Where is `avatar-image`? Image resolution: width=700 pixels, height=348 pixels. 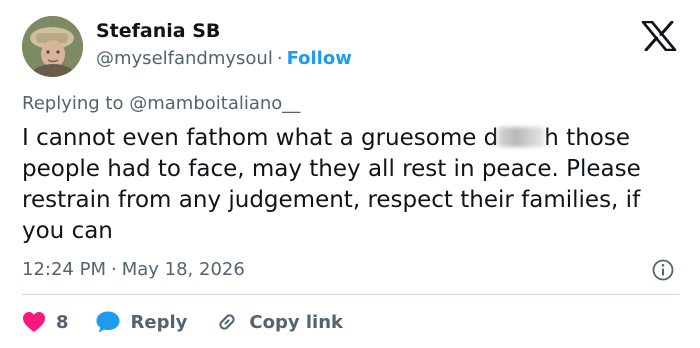 avatar-image is located at coordinates (52, 46).